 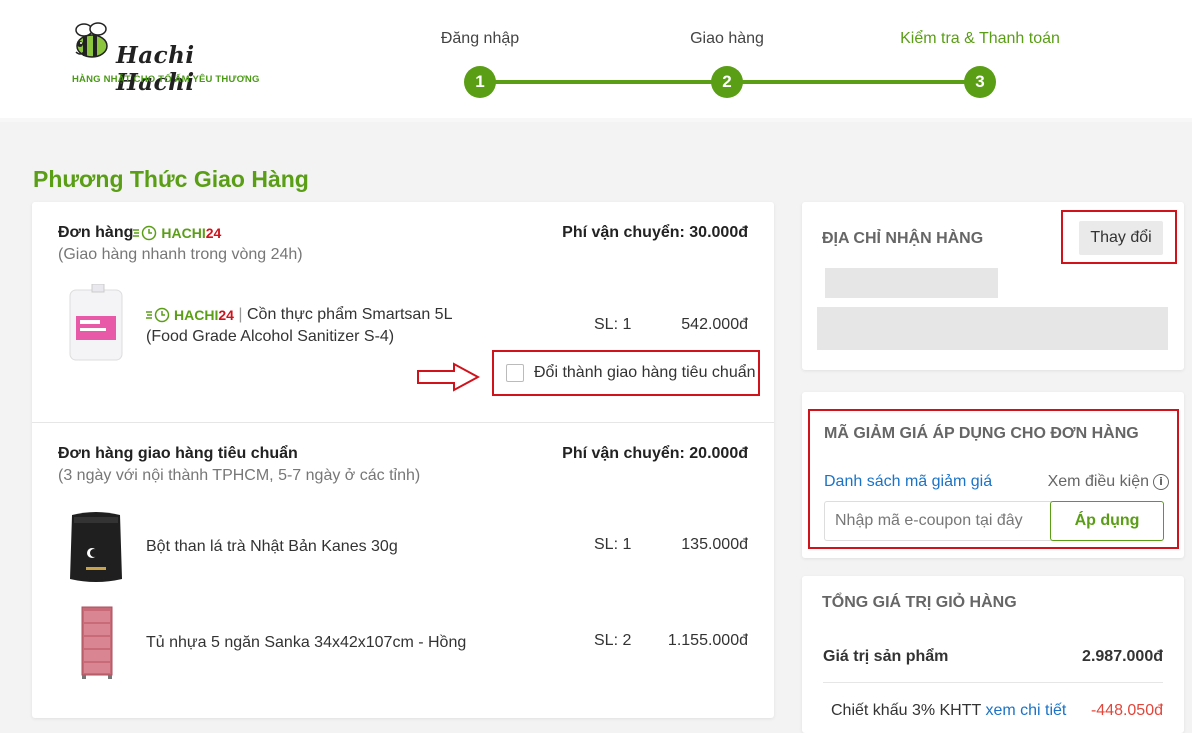 I want to click on change-address-button: Thay đổi, so click(x=1121, y=238).